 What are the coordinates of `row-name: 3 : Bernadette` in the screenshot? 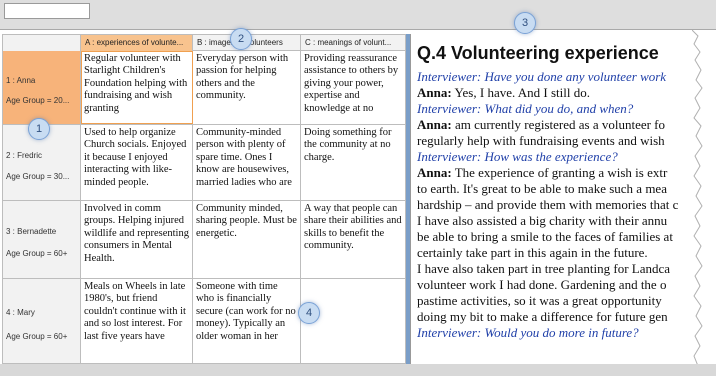 It's located at (31, 232).